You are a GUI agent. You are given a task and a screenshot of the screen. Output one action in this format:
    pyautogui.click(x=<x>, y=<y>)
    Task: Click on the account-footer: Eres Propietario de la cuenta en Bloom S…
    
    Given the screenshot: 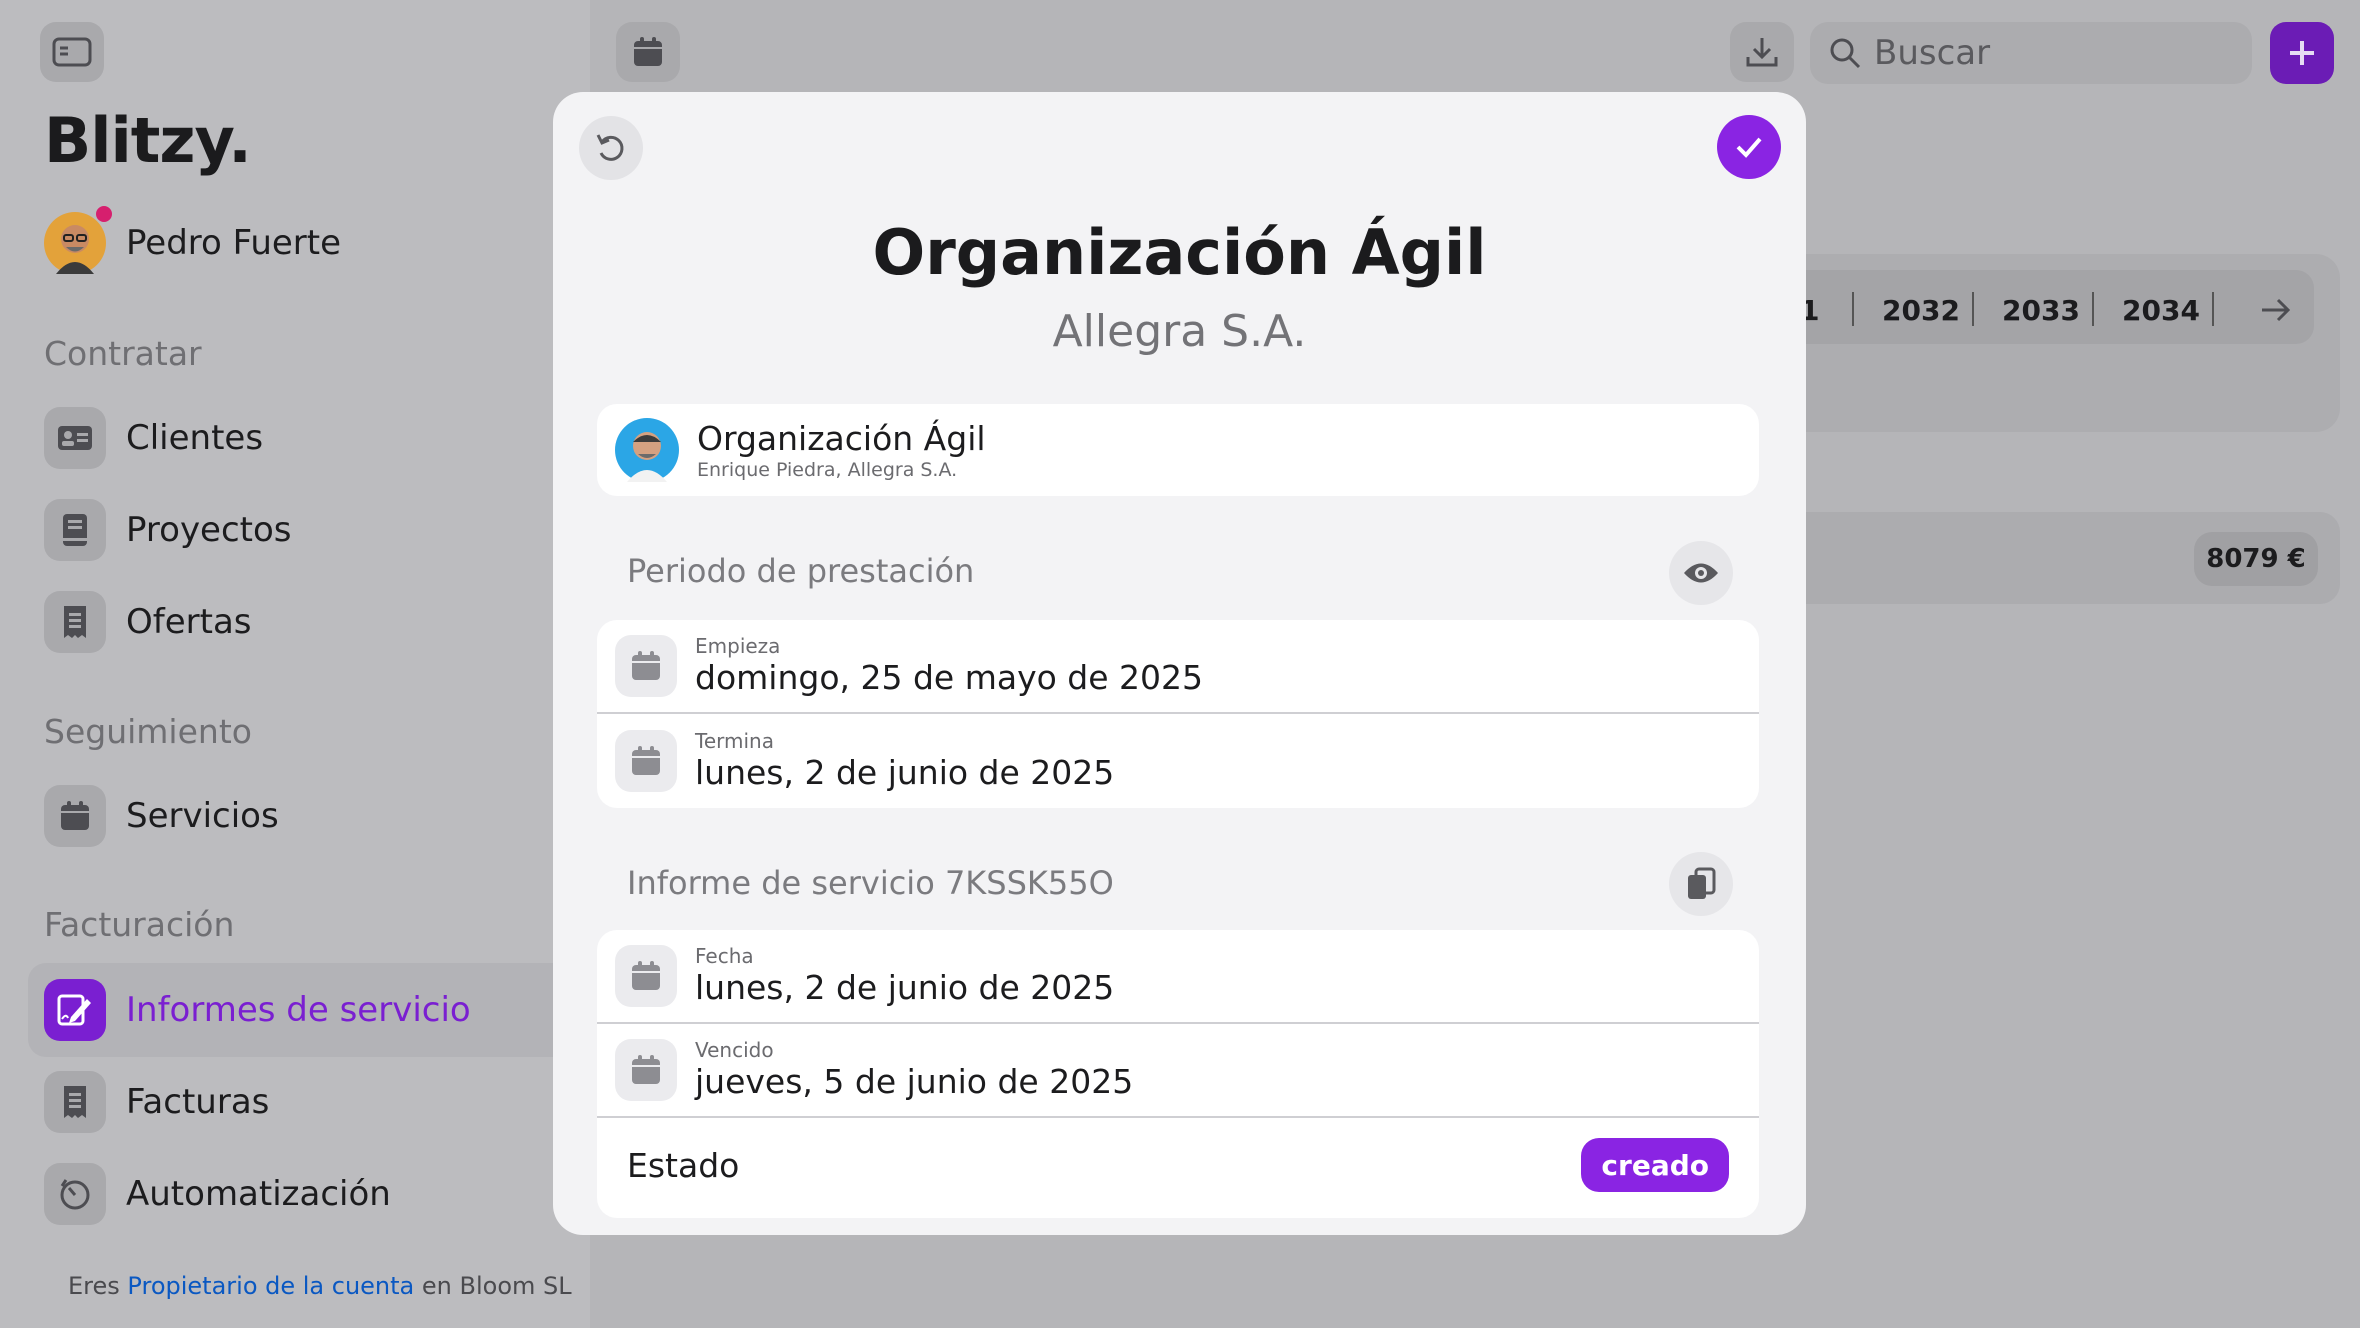 What is the action you would take?
    pyautogui.click(x=320, y=1286)
    